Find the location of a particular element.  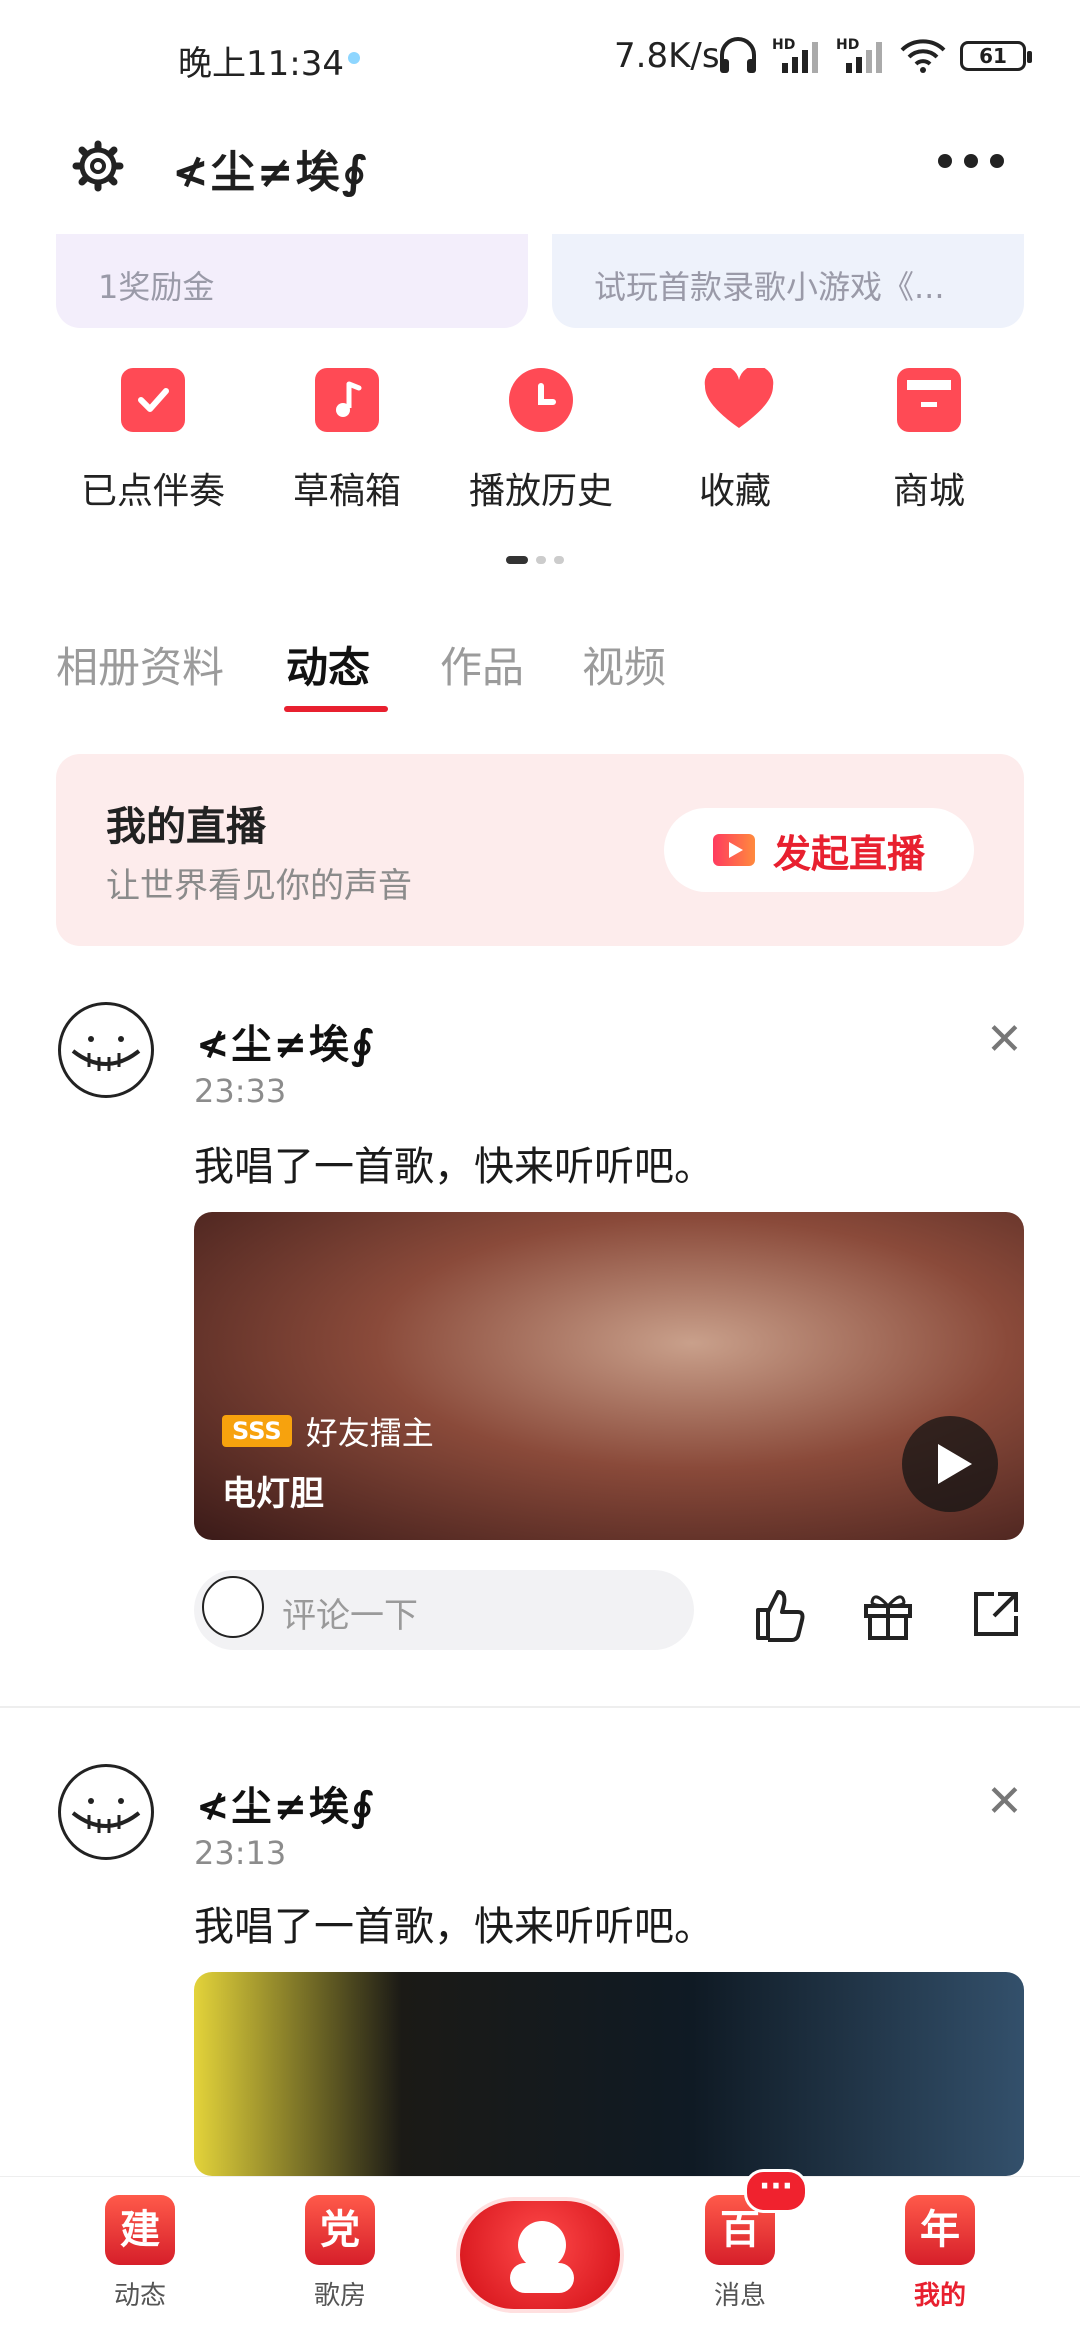

quick-action-drafts: 草稿箱 is located at coordinates (347, 443).